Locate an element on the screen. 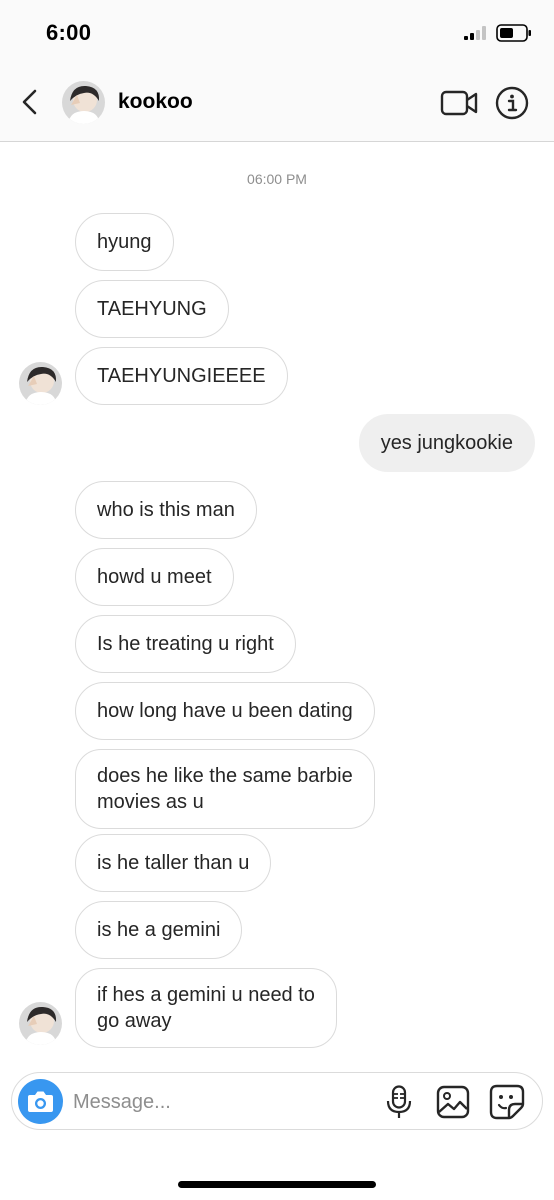 This screenshot has height=1200, width=554. gallery-icon is located at coordinates (453, 1102).